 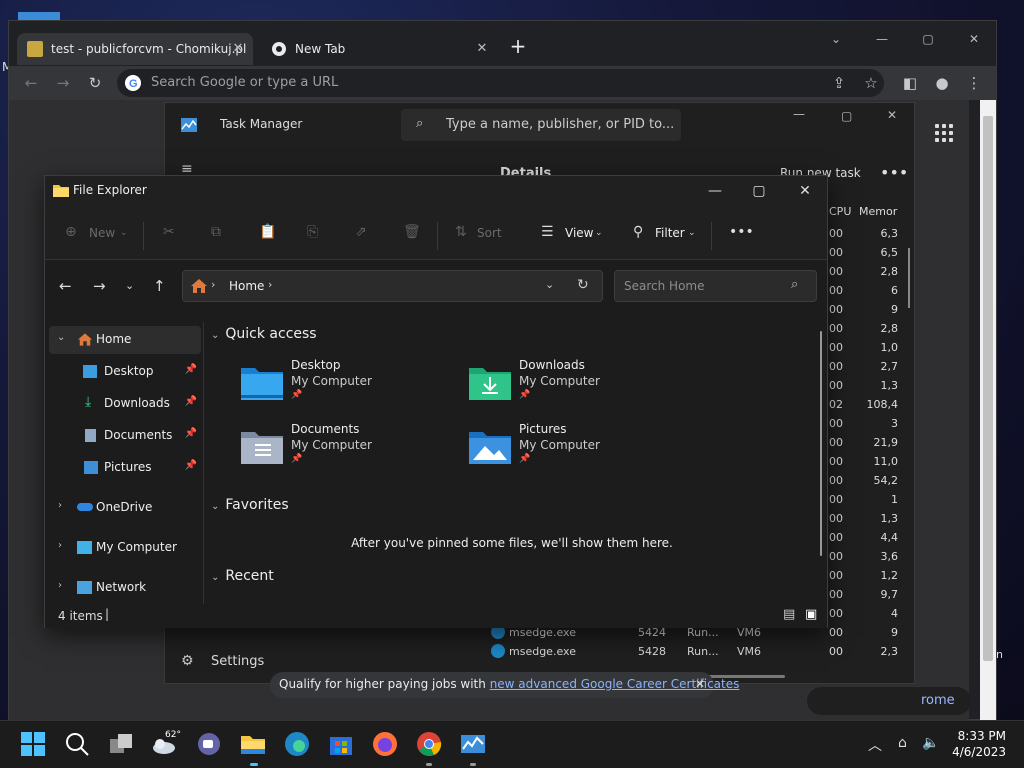 I want to click on up-icon: ↑, so click(x=159, y=286).